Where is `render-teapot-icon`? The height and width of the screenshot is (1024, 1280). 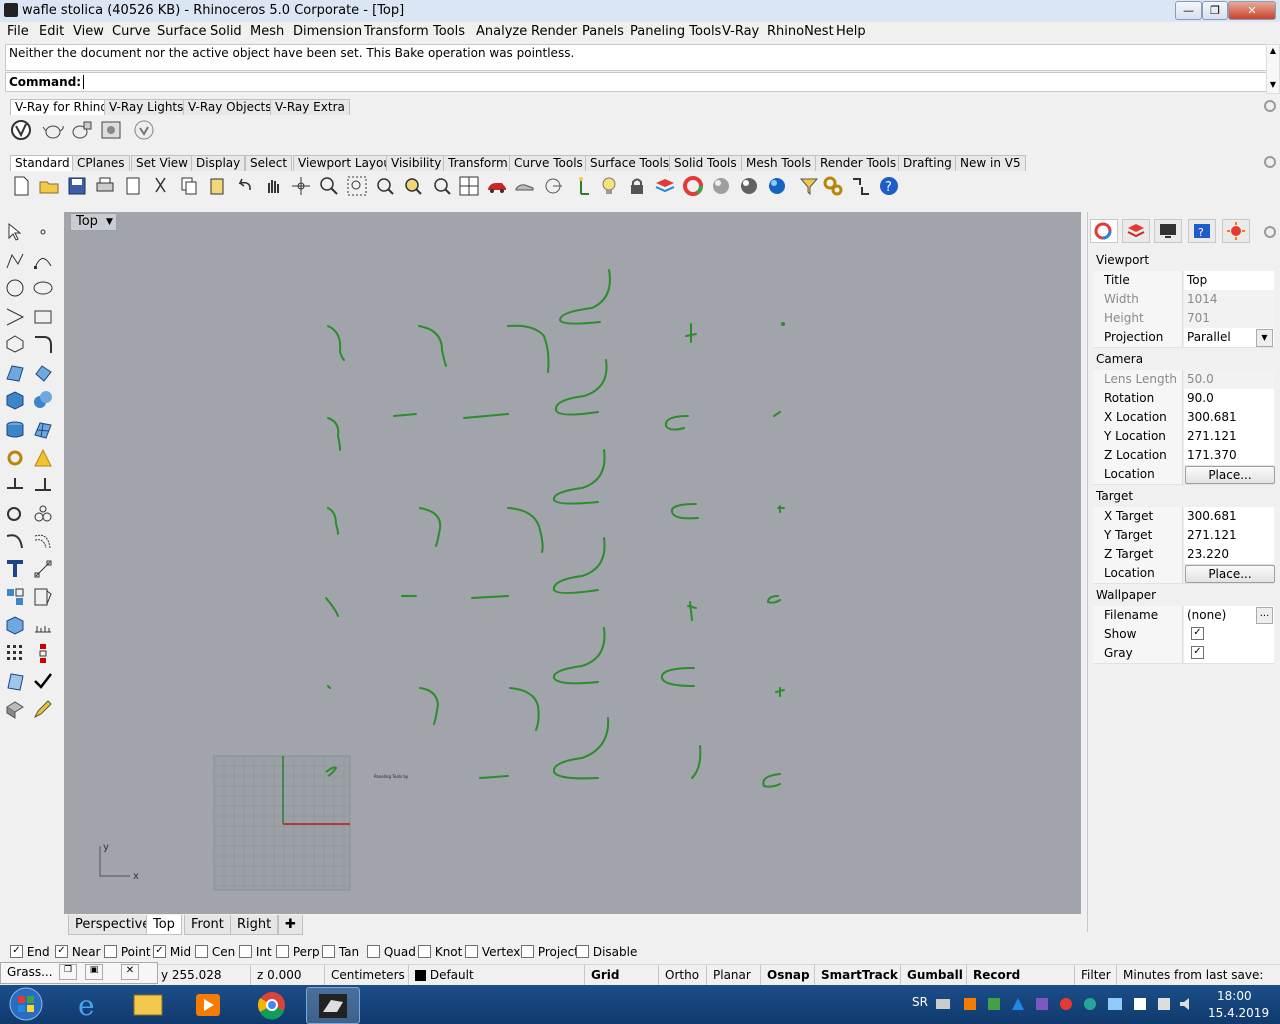 render-teapot-icon is located at coordinates (53, 130).